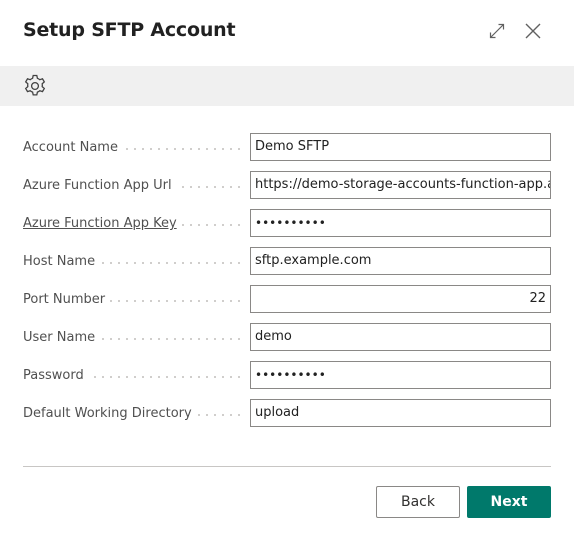  Describe the element at coordinates (287, 466) in the screenshot. I see `footer-divider` at that location.